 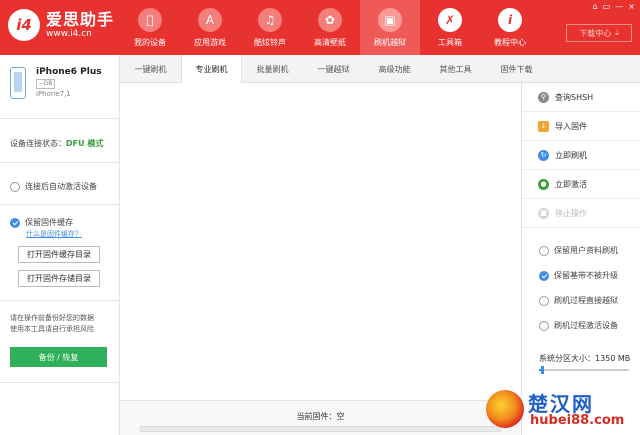 What do you see at coordinates (52, 329) in the screenshot?
I see `warning-line: 使用本工具请自行承担风险` at bounding box center [52, 329].